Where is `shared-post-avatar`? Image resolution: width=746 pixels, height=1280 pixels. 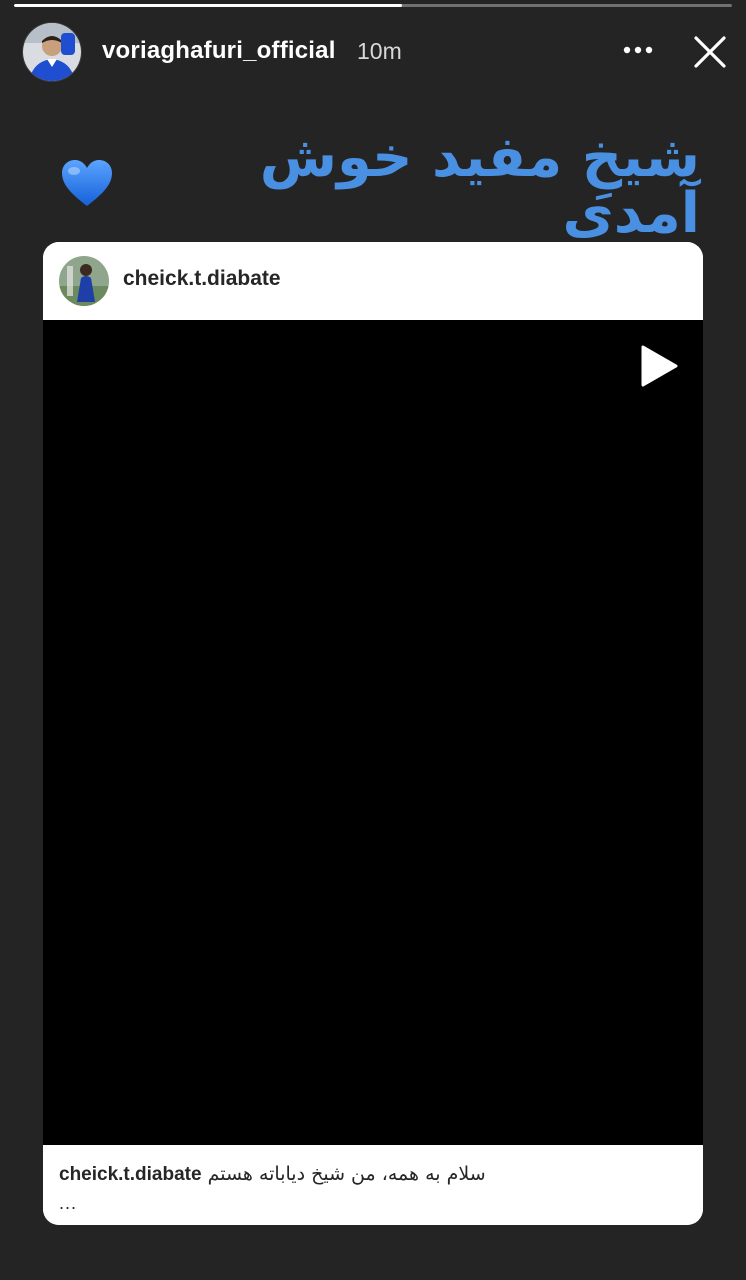 shared-post-avatar is located at coordinates (84, 281).